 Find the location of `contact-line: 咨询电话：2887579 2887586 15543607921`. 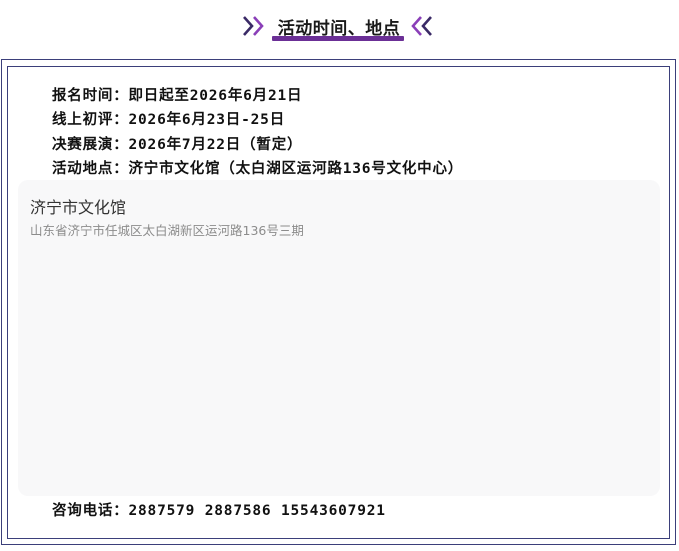

contact-line: 咨询电话：2887579 2887586 15543607921 is located at coordinates (219, 509).